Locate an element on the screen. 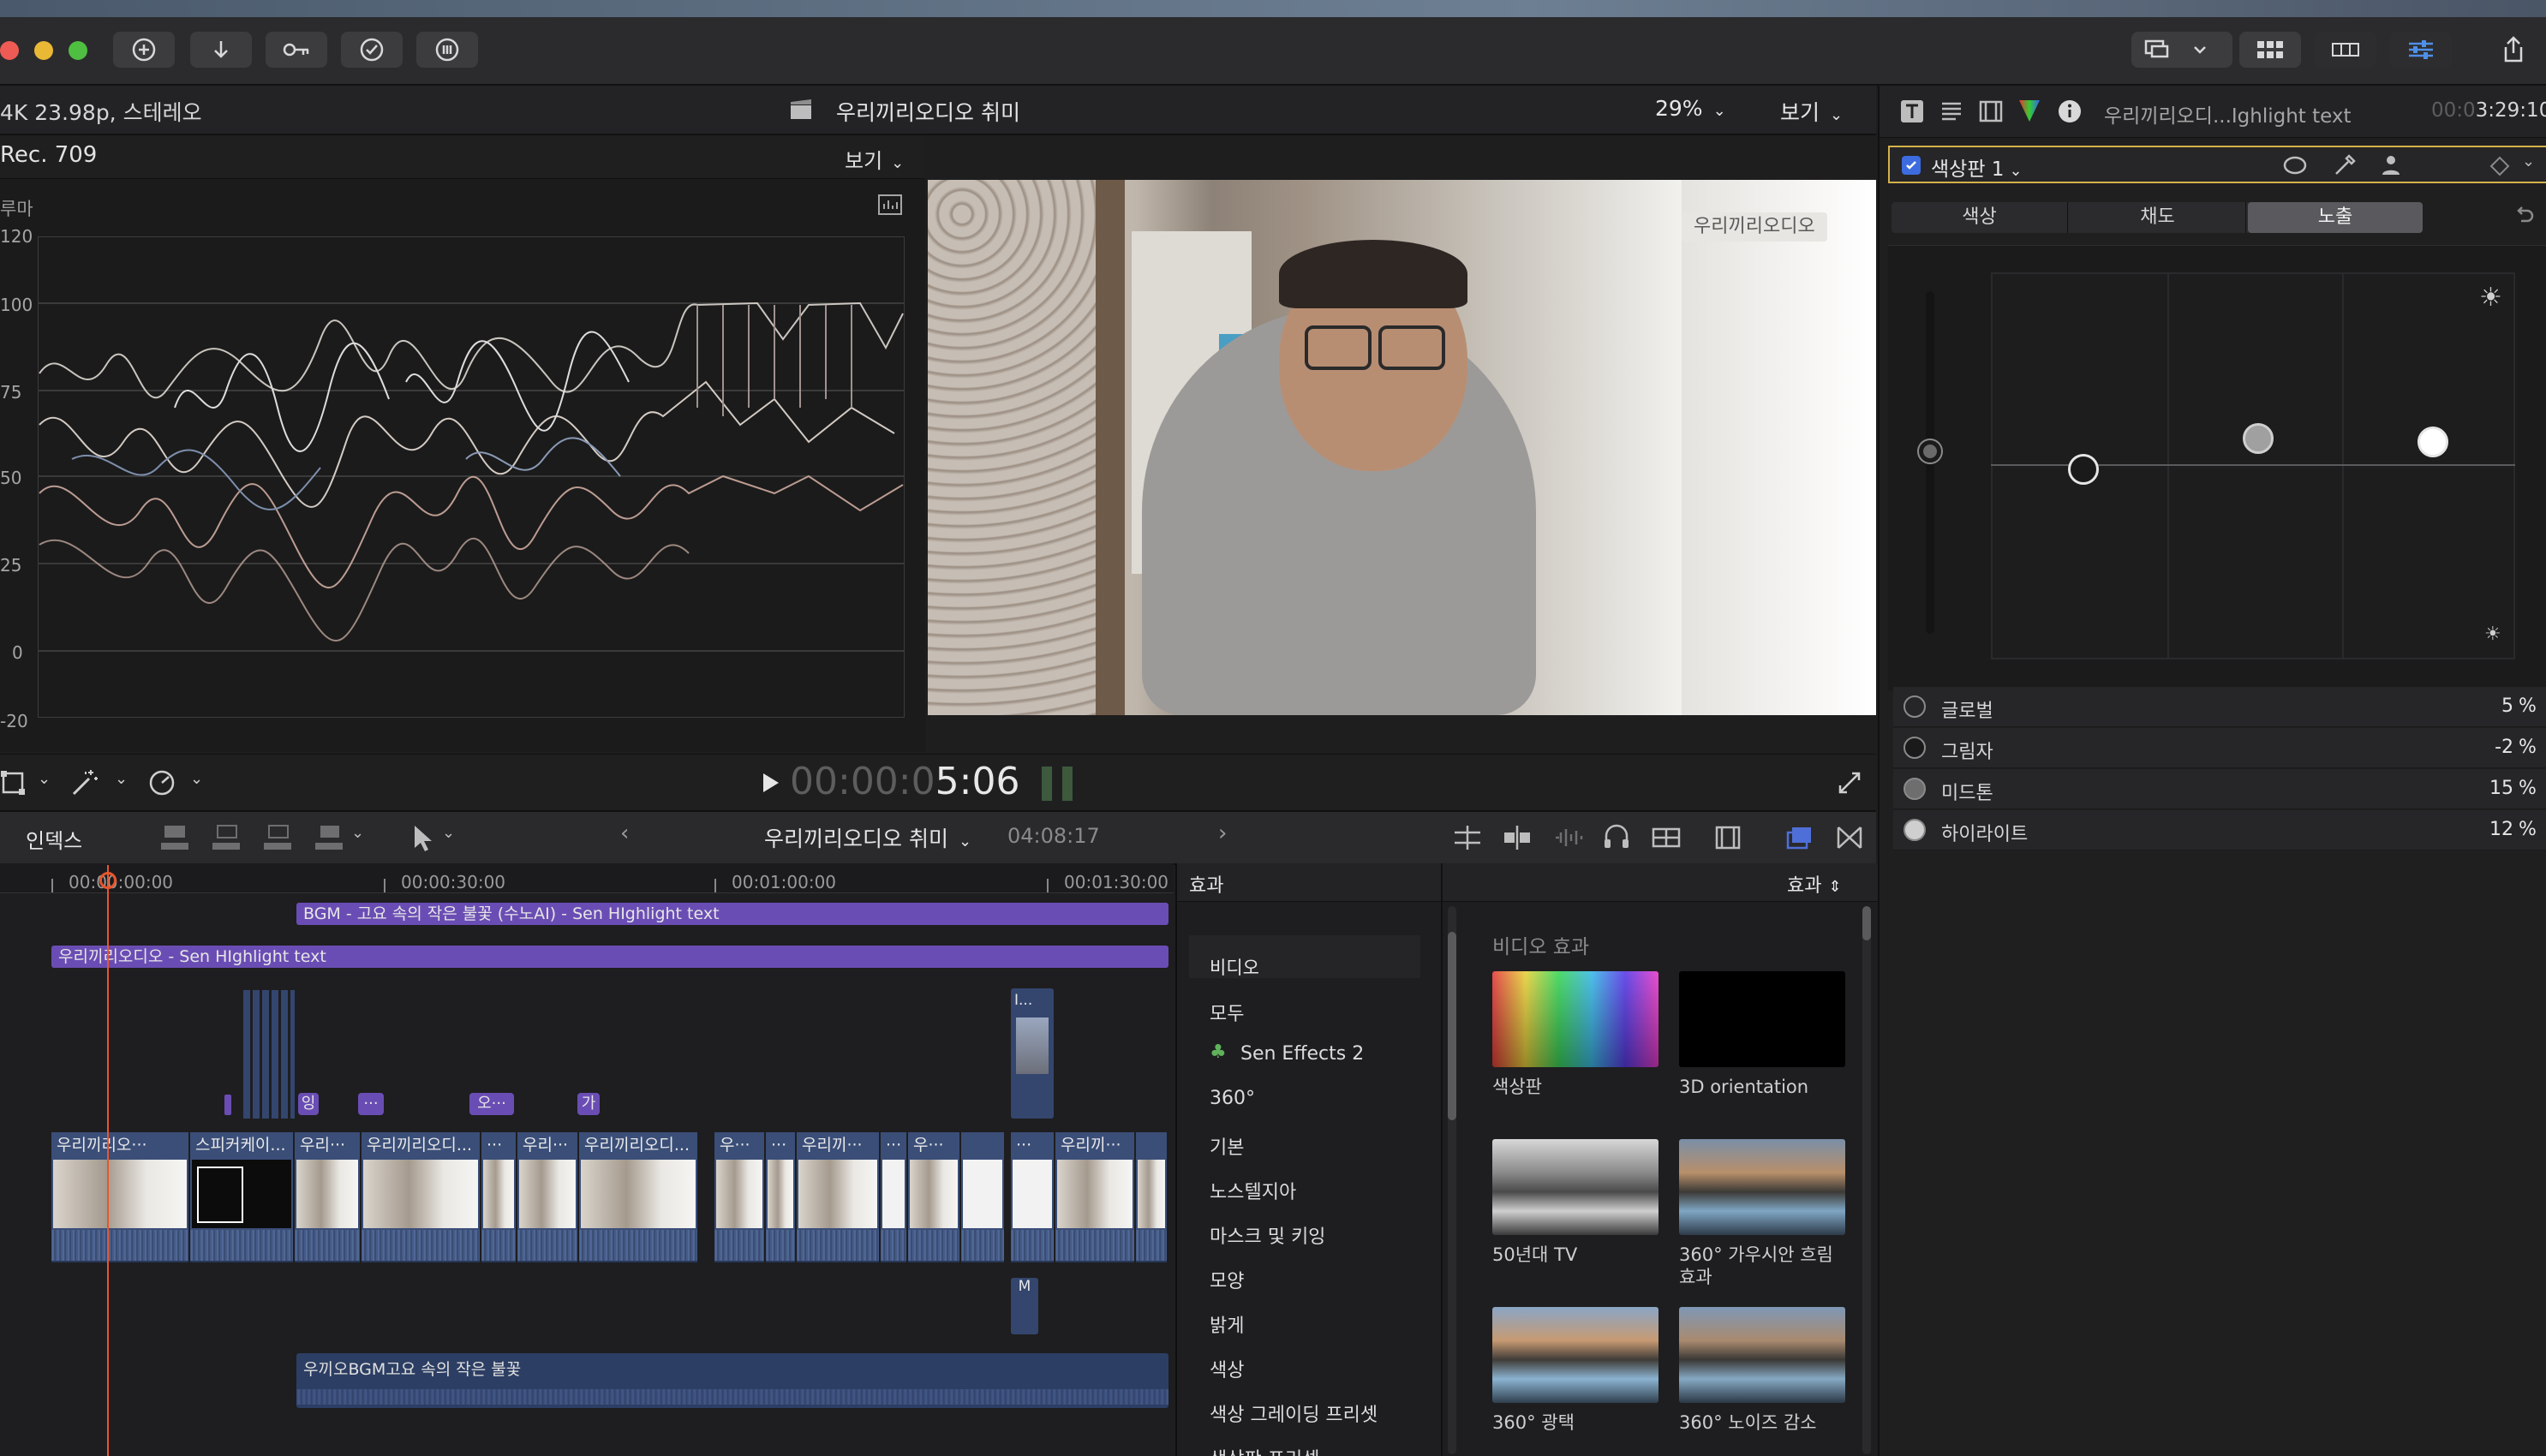 This screenshot has width=2546, height=1456. history-forward-icon: › is located at coordinates (1222, 833).